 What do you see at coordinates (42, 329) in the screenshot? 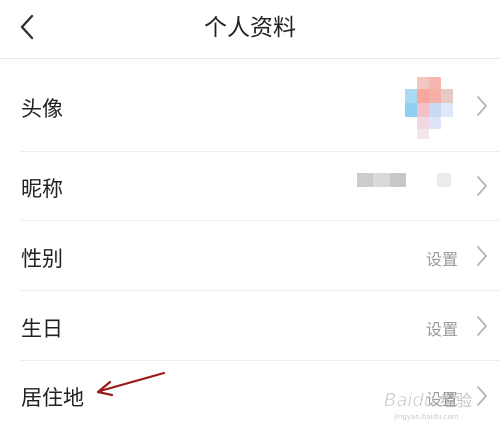
I see `row-label-birthday: 生日` at bounding box center [42, 329].